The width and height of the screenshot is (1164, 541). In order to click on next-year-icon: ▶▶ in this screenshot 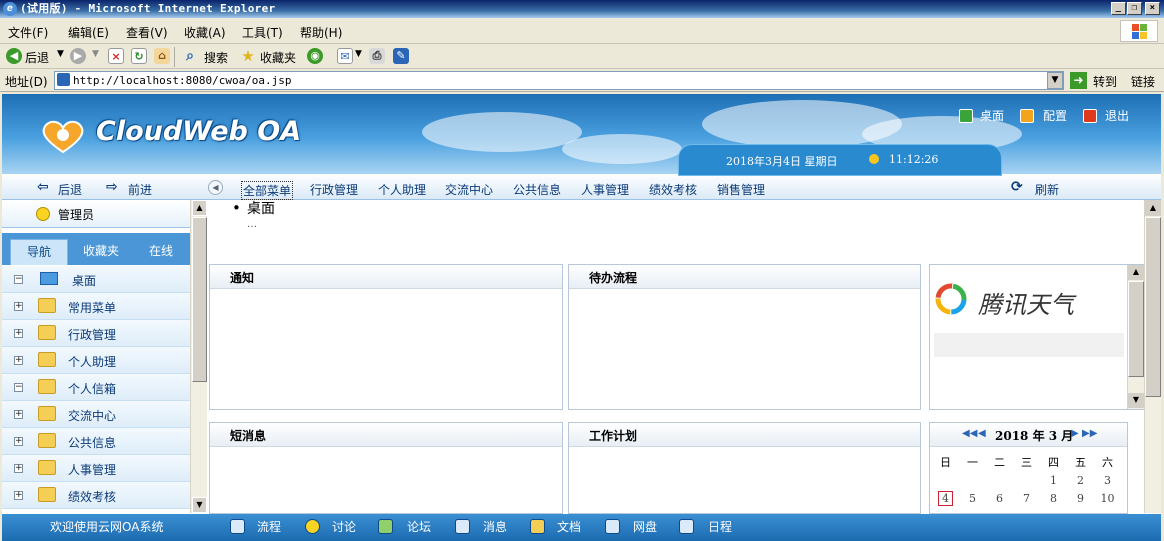, I will do `click(1089, 433)`.